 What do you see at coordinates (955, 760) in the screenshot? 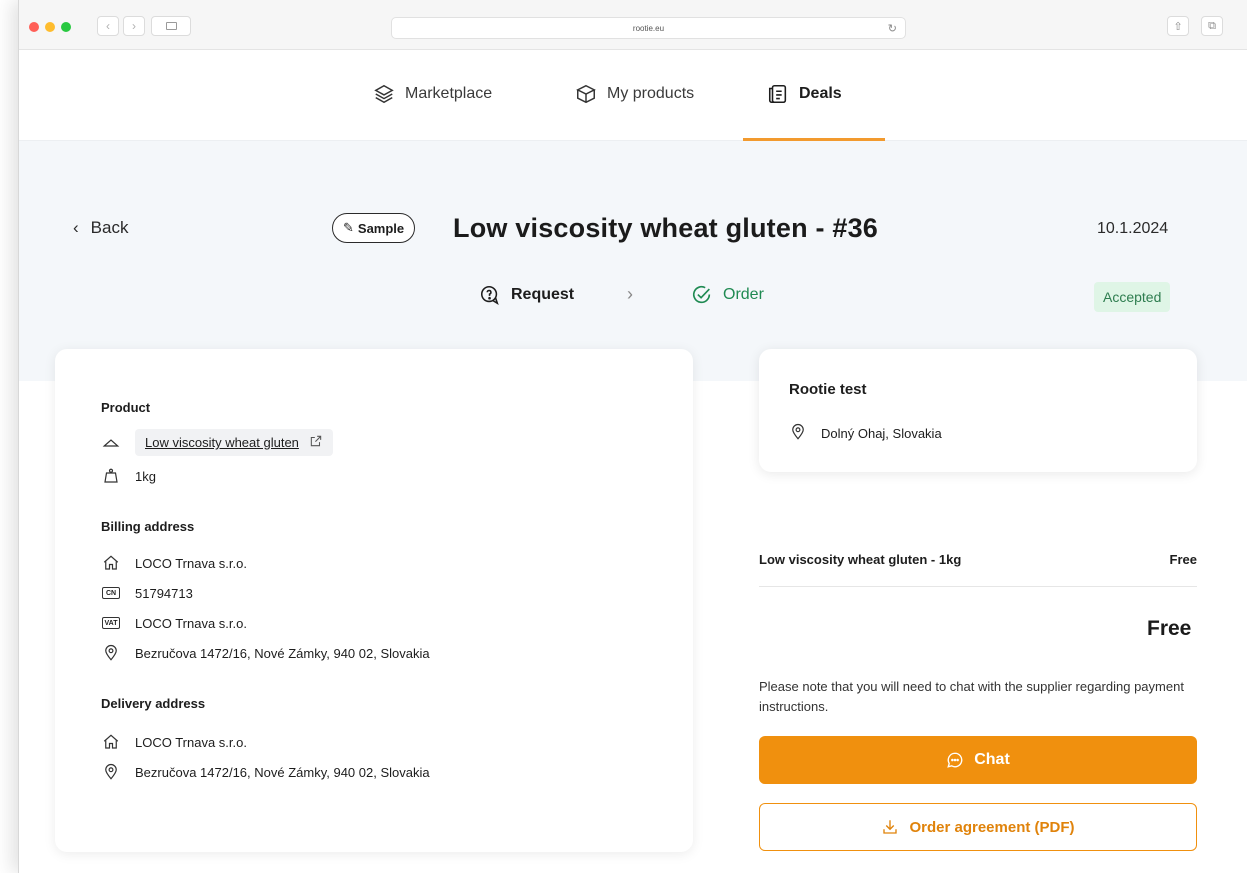
I see `chat-bubble-icon` at bounding box center [955, 760].